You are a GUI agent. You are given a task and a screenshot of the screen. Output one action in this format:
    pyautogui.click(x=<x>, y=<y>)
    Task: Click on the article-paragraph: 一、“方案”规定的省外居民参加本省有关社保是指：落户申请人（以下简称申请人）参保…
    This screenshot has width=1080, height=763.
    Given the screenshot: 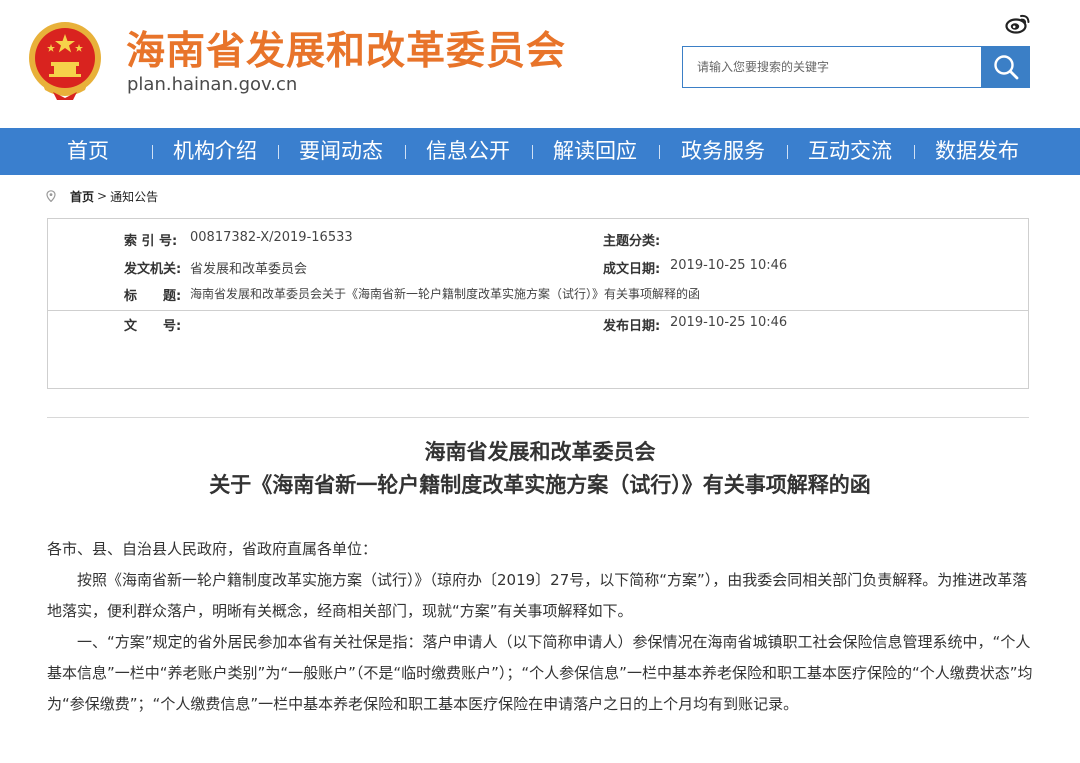 What is the action you would take?
    pyautogui.click(x=540, y=673)
    